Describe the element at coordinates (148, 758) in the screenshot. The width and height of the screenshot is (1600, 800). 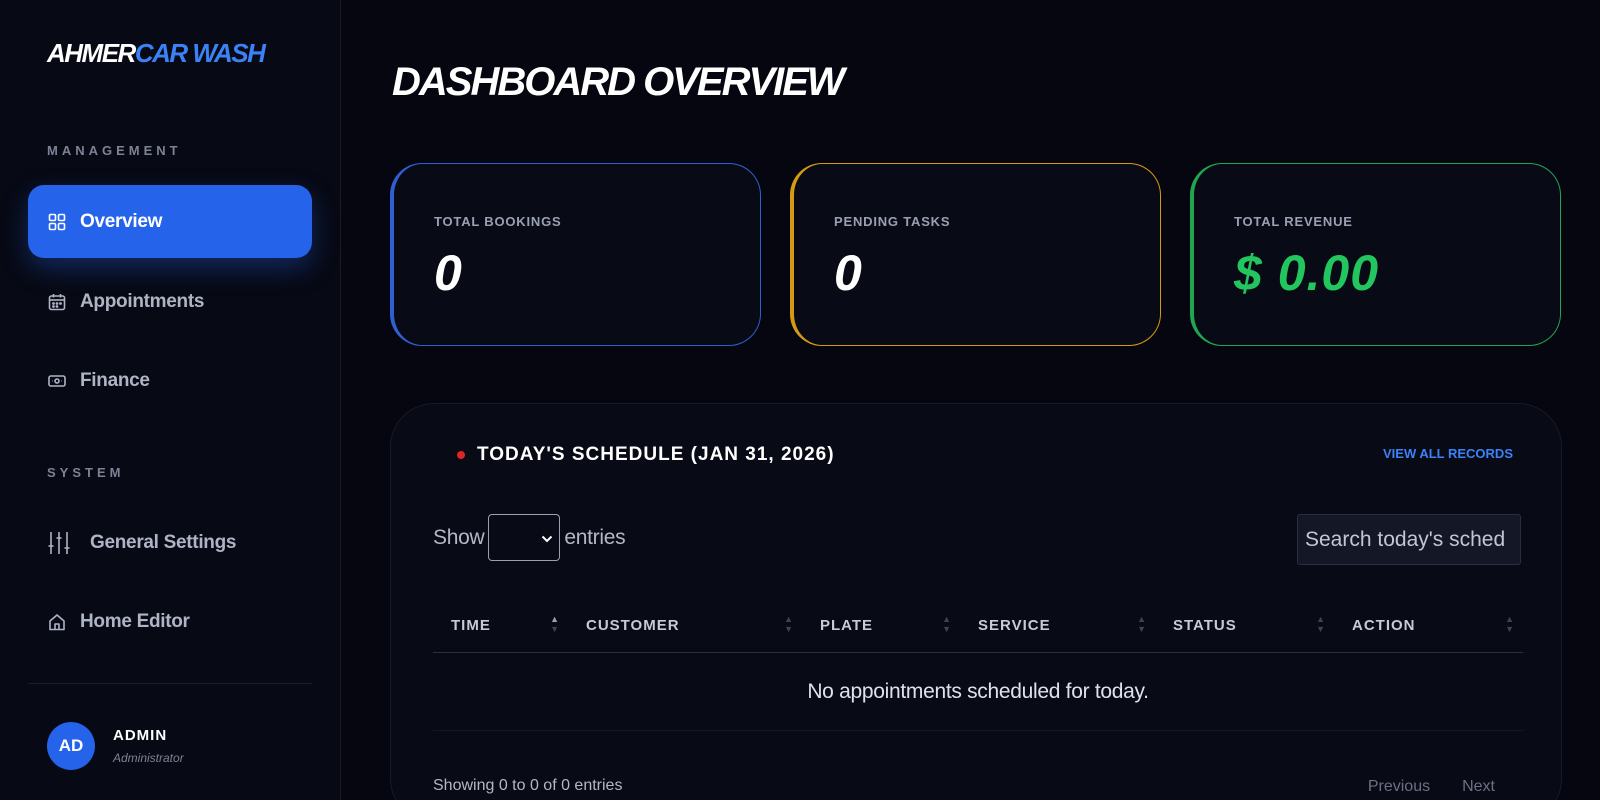
I see `user-role: Administrator` at that location.